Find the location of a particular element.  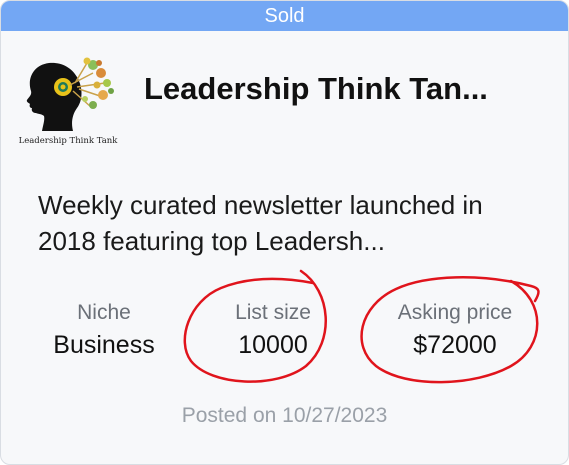

logo-caption: Leadership Think Tank is located at coordinates (68, 141).